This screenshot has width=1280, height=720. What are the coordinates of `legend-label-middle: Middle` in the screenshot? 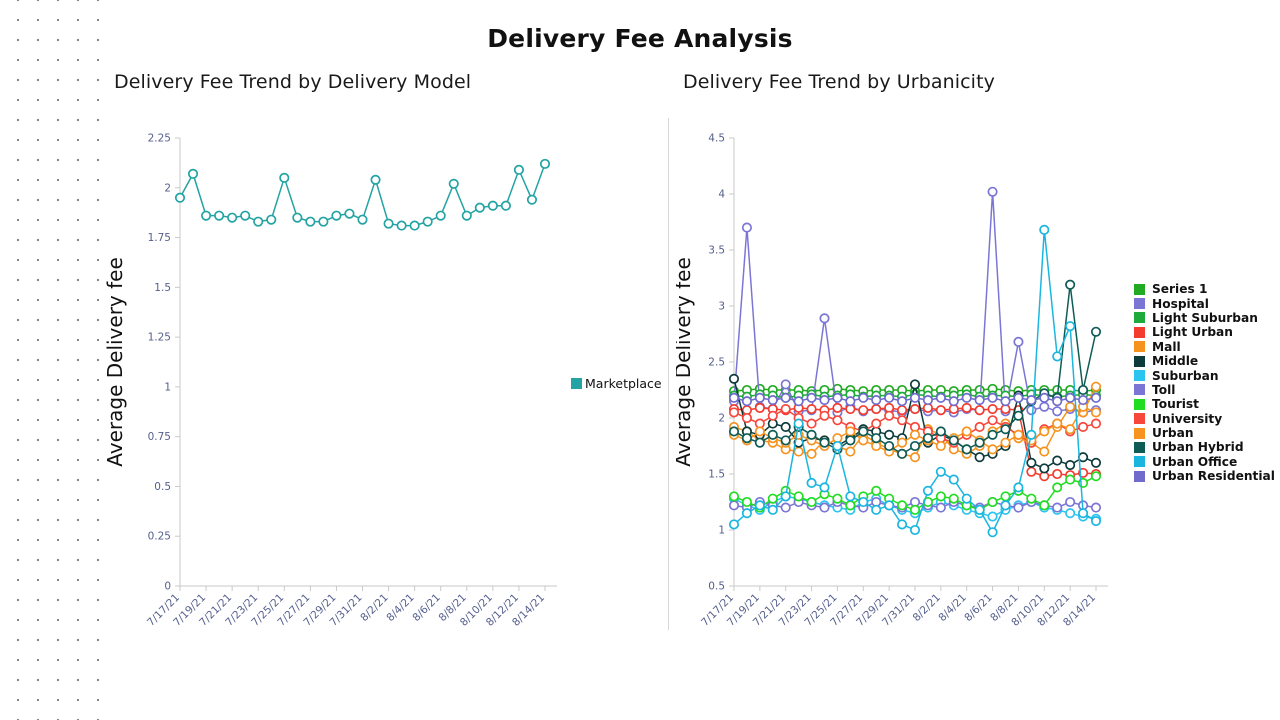 It's located at (1175, 361).